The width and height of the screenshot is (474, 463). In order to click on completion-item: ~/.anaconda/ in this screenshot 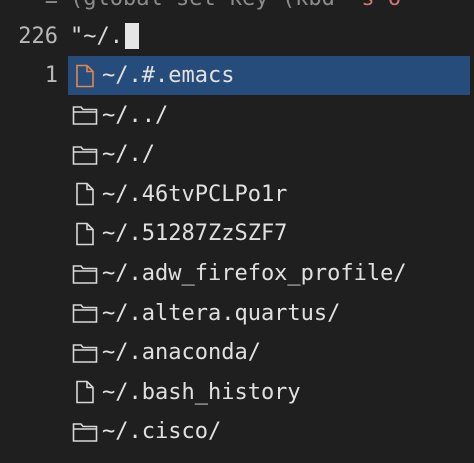, I will do `click(164, 352)`.